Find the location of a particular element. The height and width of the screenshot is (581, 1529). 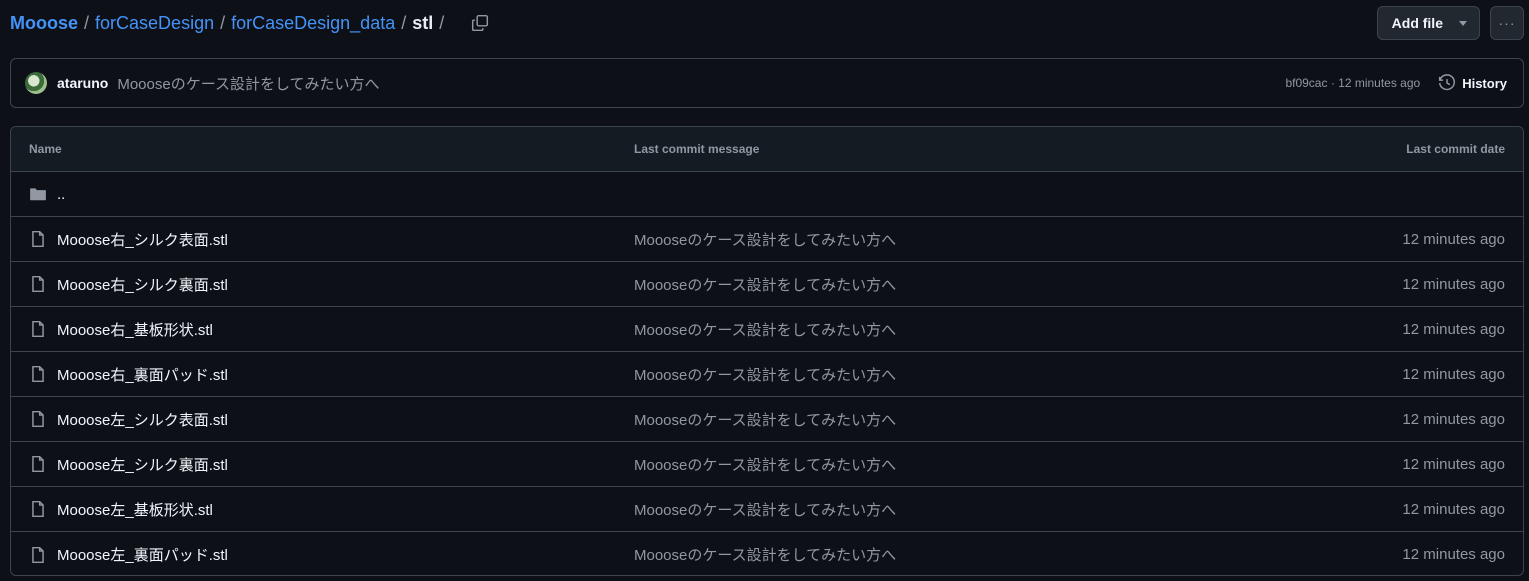

add-file-label: Add file is located at coordinates (1417, 23).